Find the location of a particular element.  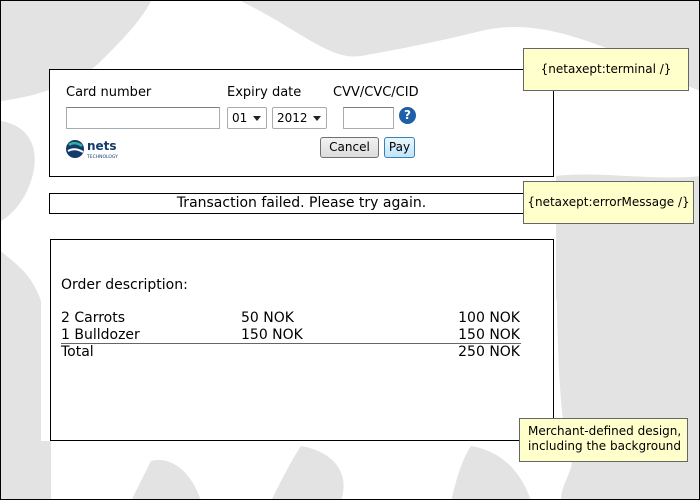

order-item-total: 100 NOK is located at coordinates (489, 318).